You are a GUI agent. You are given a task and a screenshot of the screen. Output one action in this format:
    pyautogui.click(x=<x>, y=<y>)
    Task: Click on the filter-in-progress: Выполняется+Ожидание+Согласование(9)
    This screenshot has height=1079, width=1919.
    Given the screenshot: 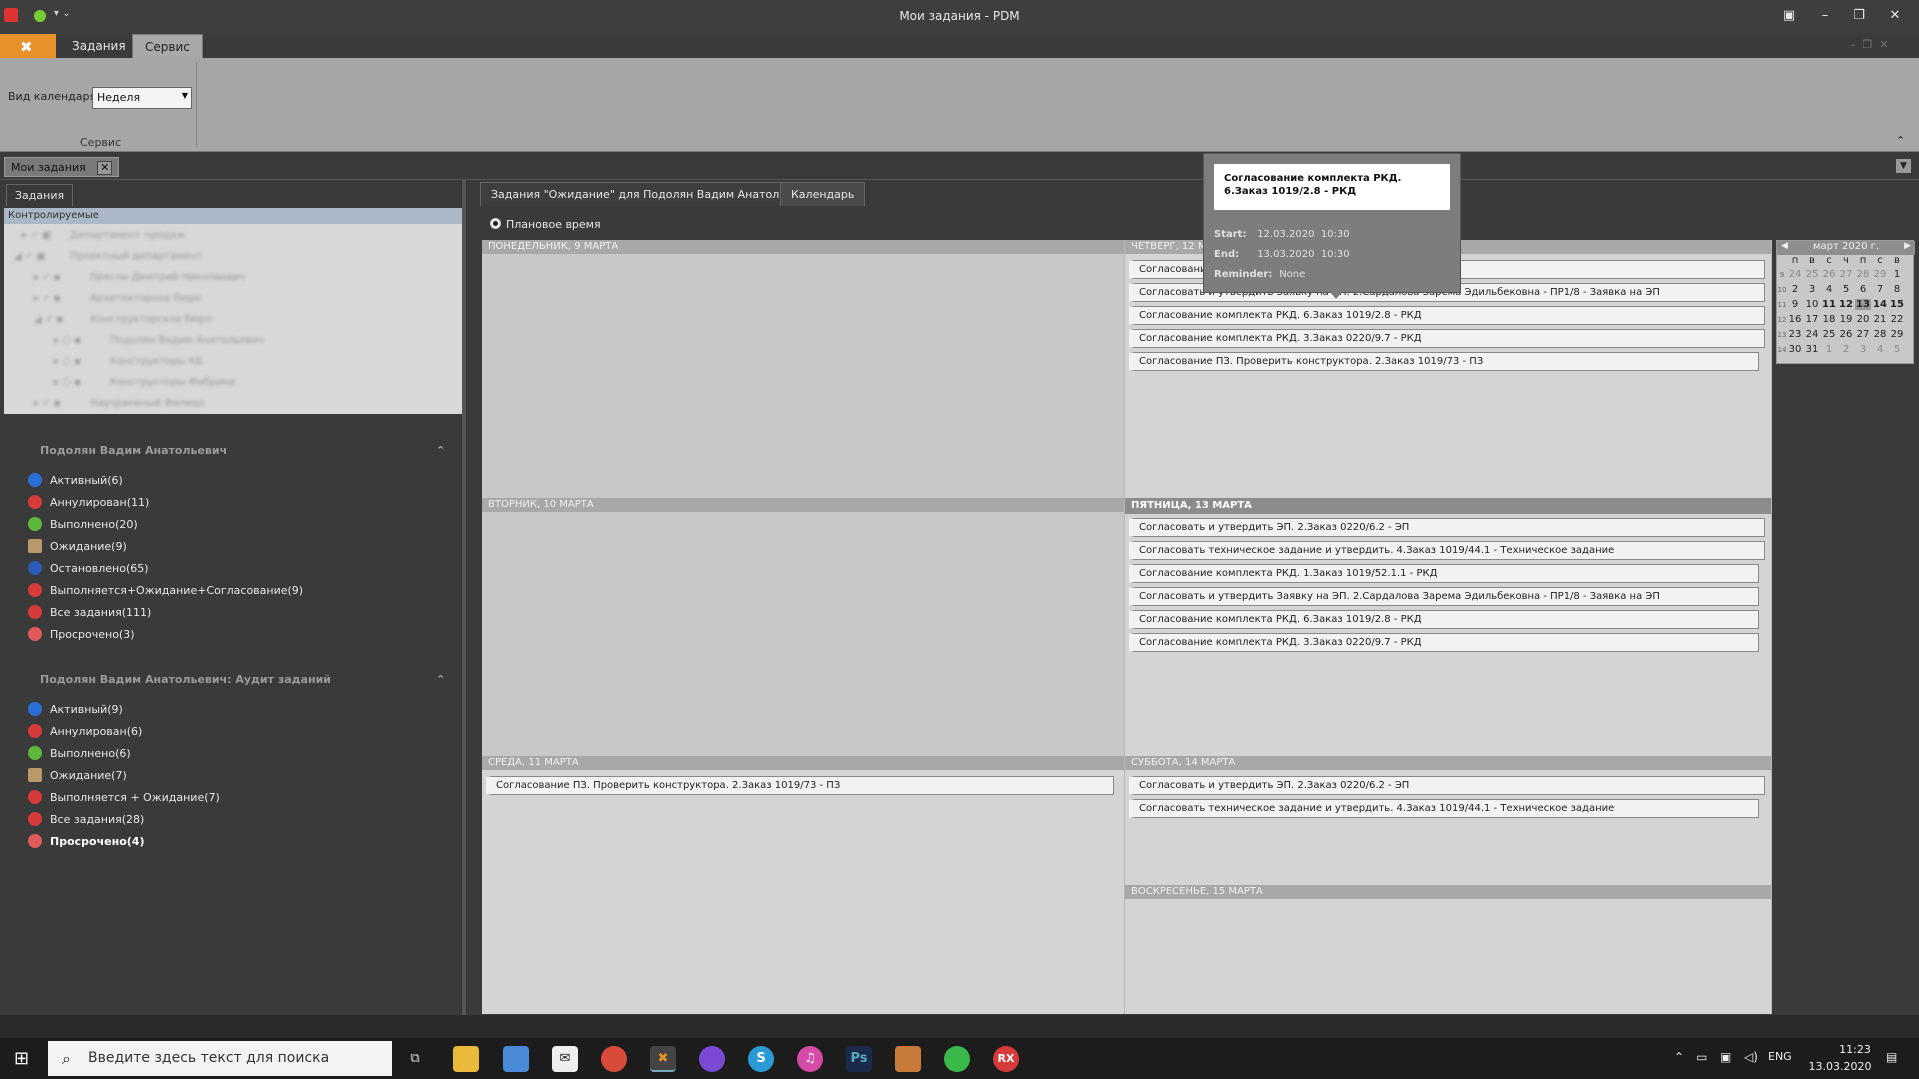 What is the action you would take?
    pyautogui.click(x=165, y=592)
    